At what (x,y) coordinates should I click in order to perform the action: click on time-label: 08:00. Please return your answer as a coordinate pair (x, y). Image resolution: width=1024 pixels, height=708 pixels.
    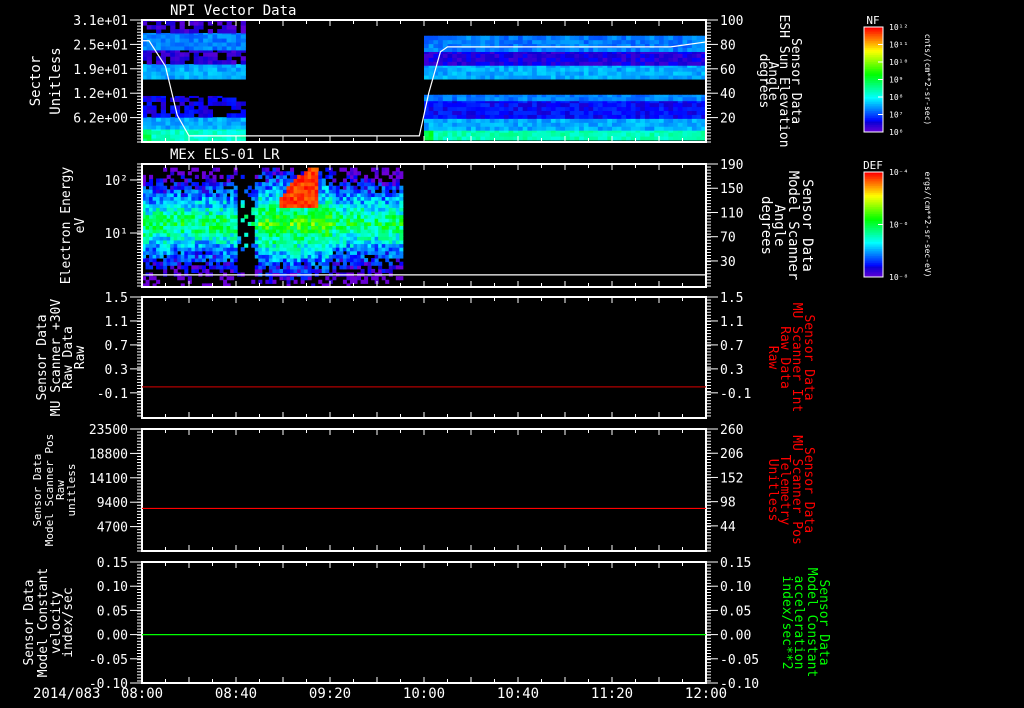
    Looking at the image, I should click on (142, 694).